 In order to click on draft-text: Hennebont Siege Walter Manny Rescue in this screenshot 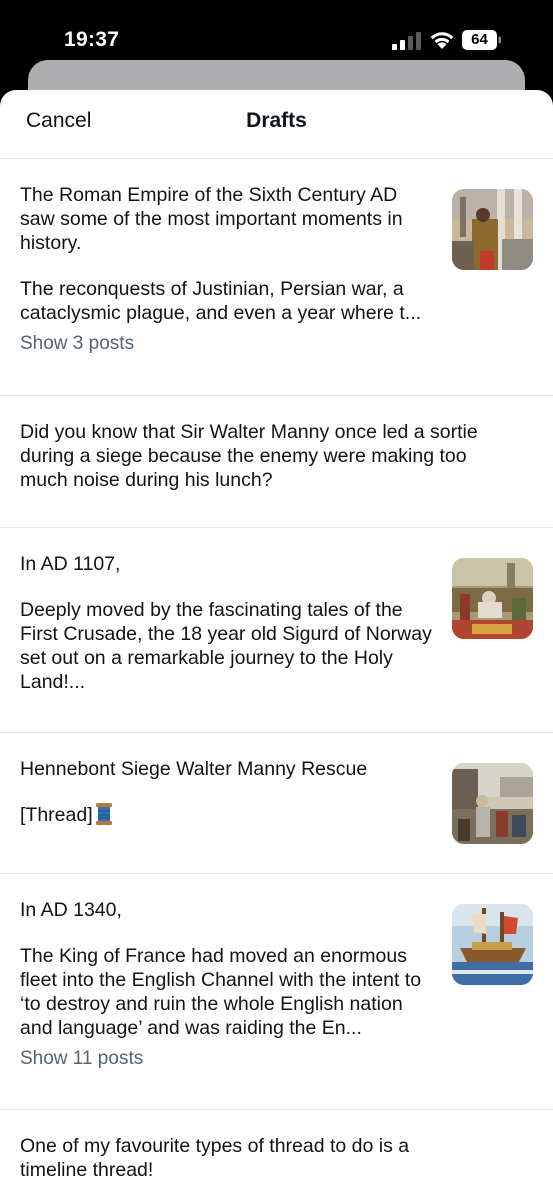, I will do `click(194, 769)`.